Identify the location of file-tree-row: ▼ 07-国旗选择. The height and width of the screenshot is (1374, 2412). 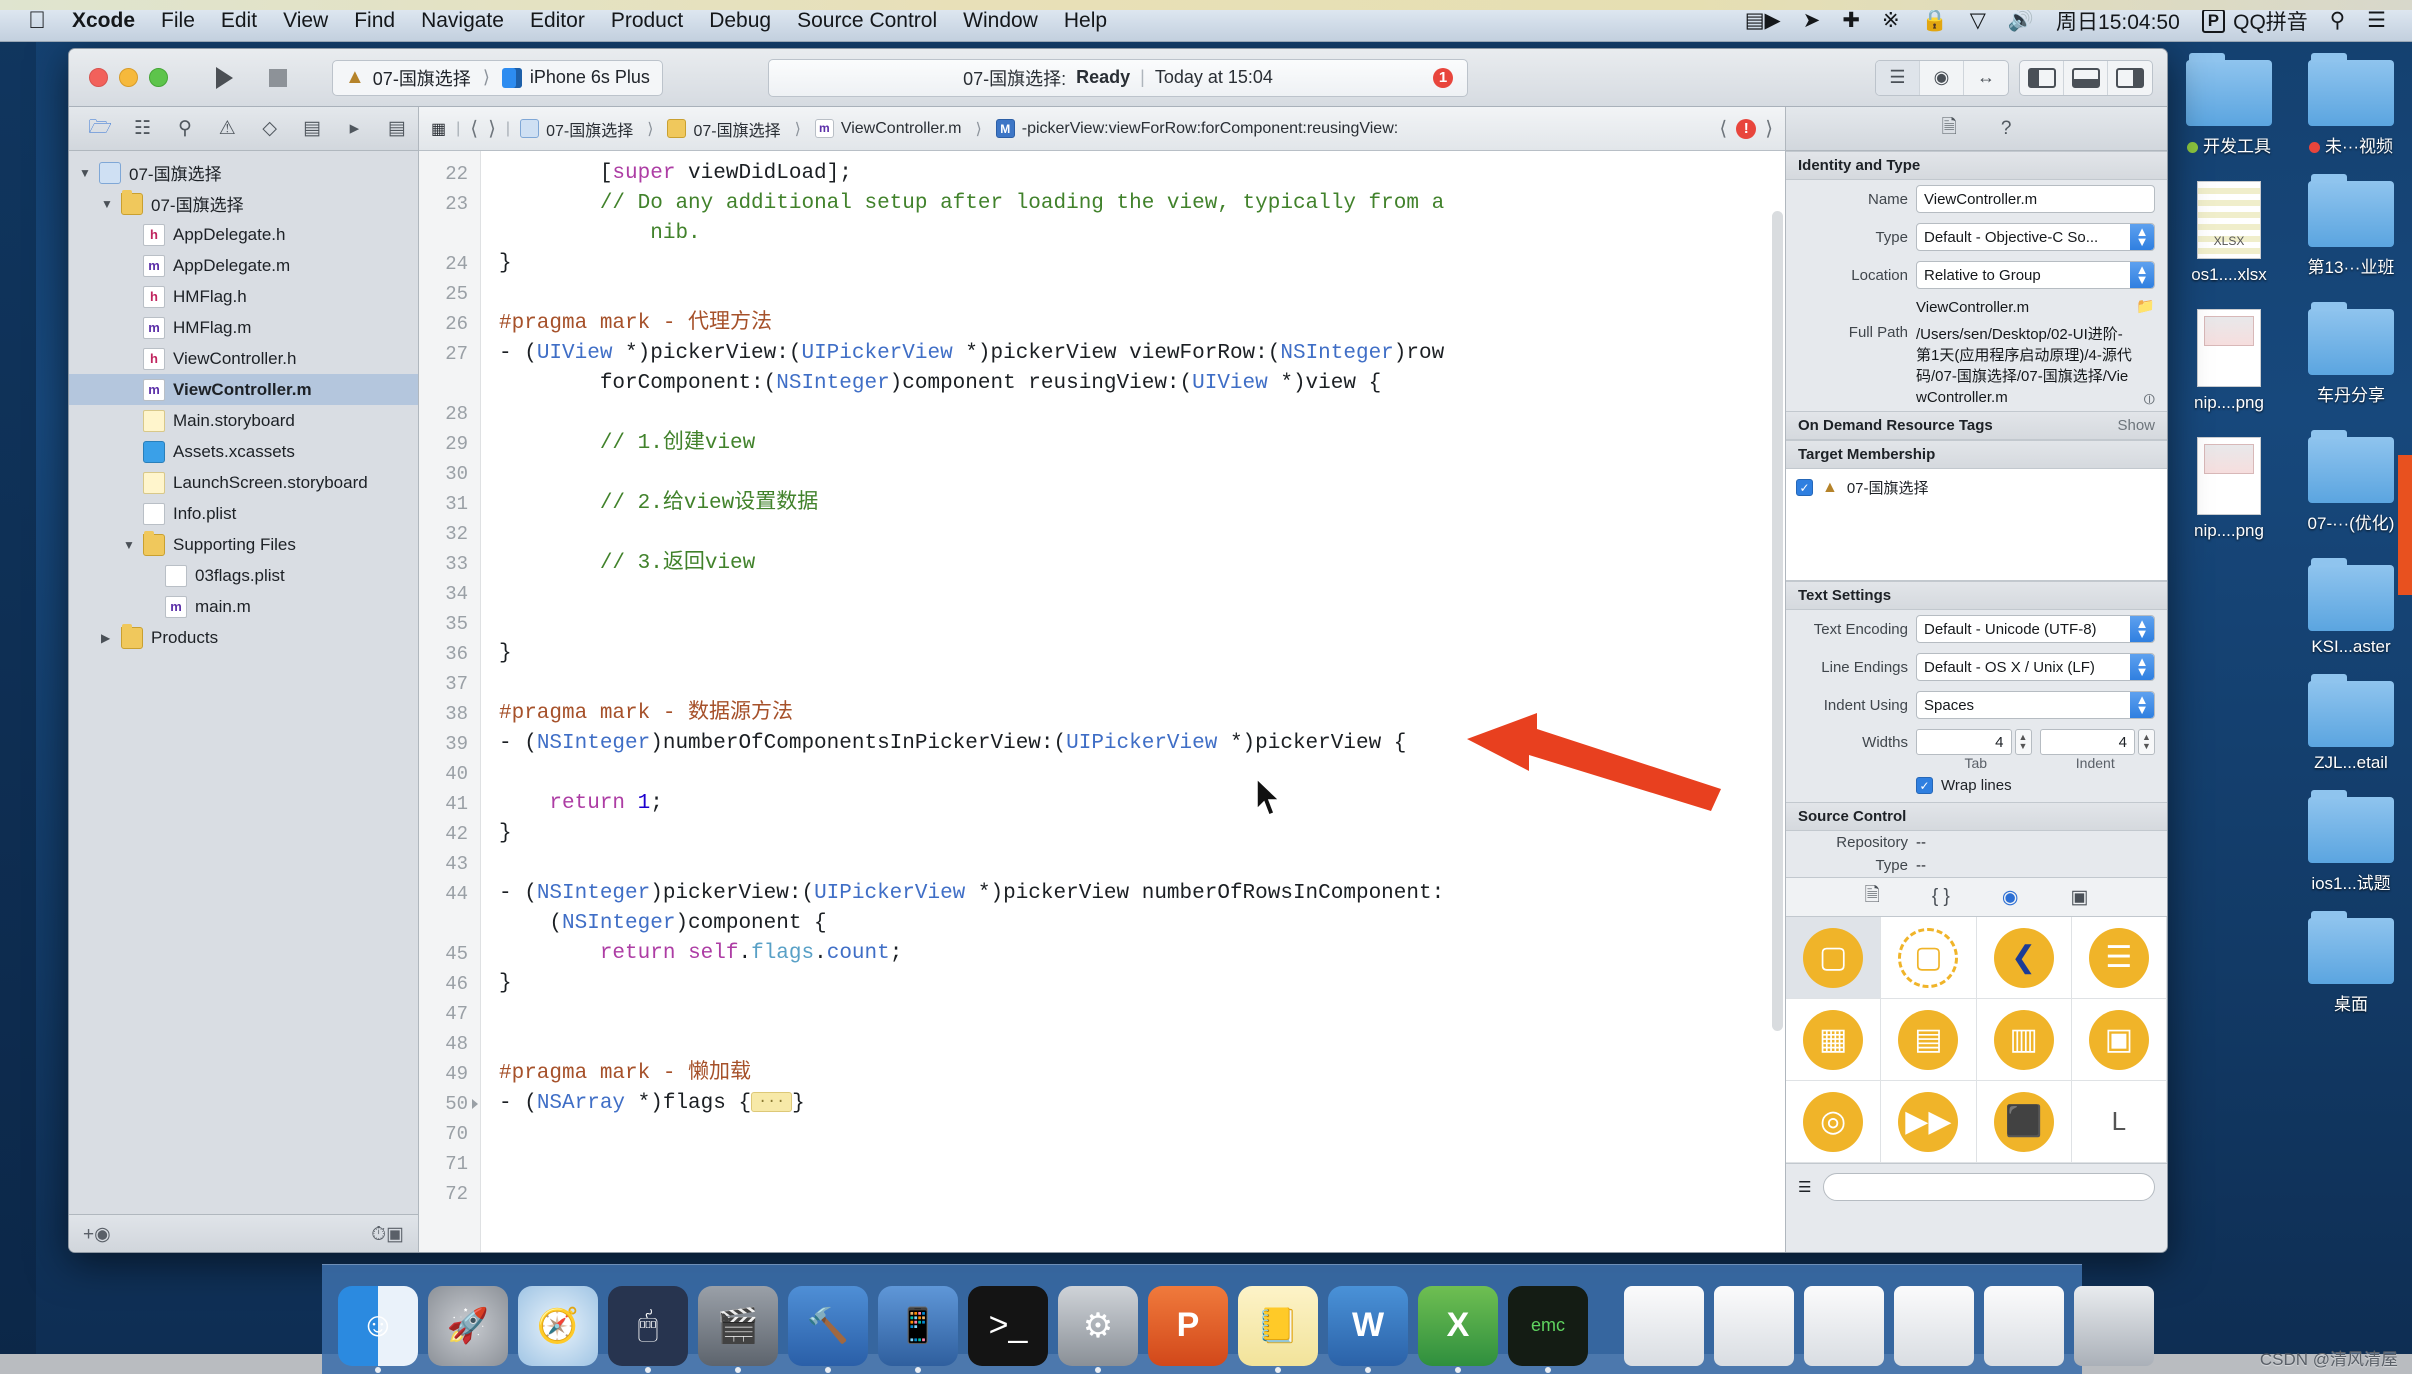
(243, 172).